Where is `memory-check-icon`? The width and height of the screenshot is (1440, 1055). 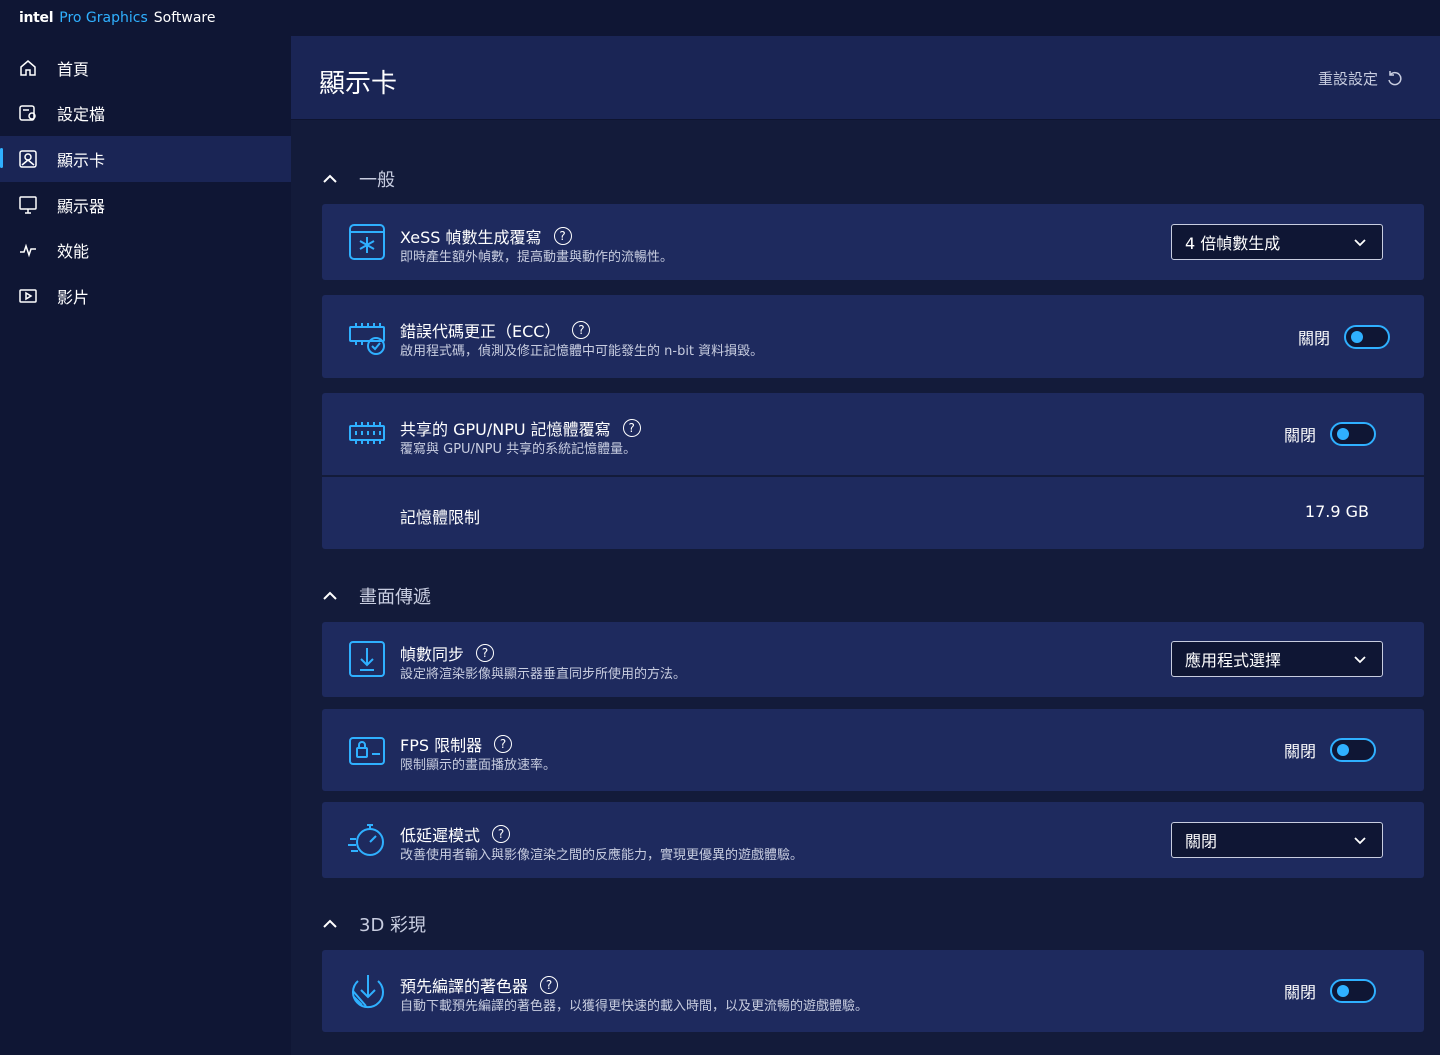
memory-check-icon is located at coordinates (367, 337).